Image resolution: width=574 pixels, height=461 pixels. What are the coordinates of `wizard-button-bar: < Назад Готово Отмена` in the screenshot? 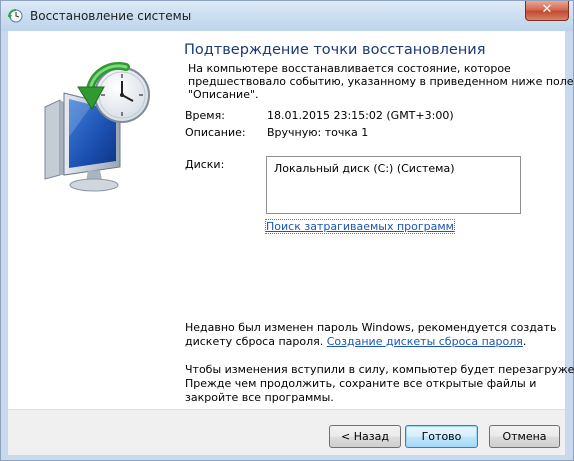 It's located at (286, 432).